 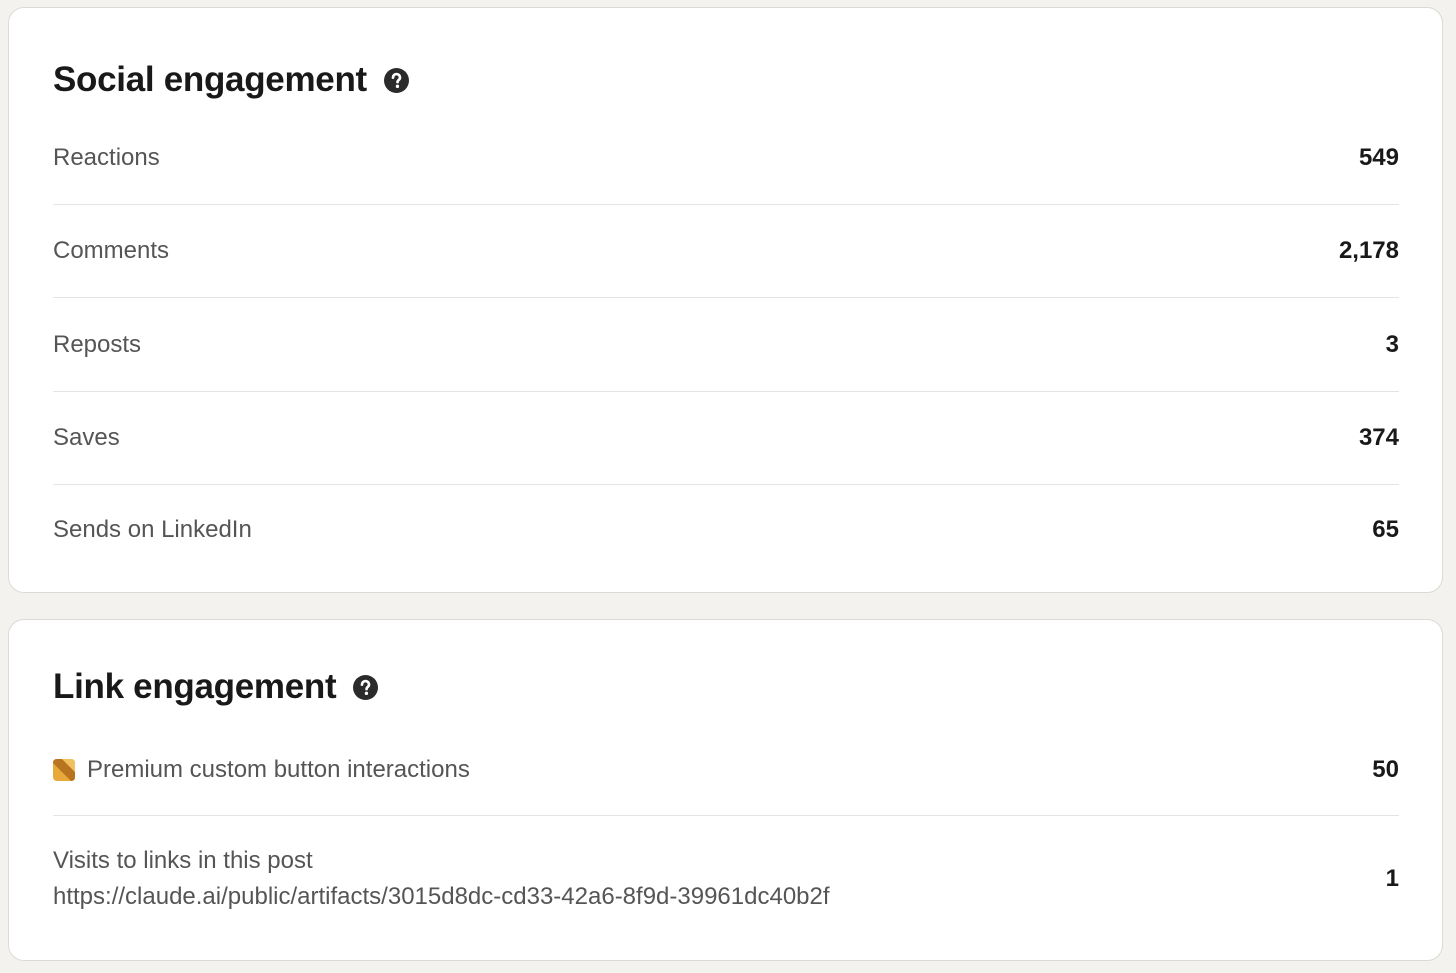 What do you see at coordinates (86, 437) in the screenshot?
I see `metric-label-saves: Saves` at bounding box center [86, 437].